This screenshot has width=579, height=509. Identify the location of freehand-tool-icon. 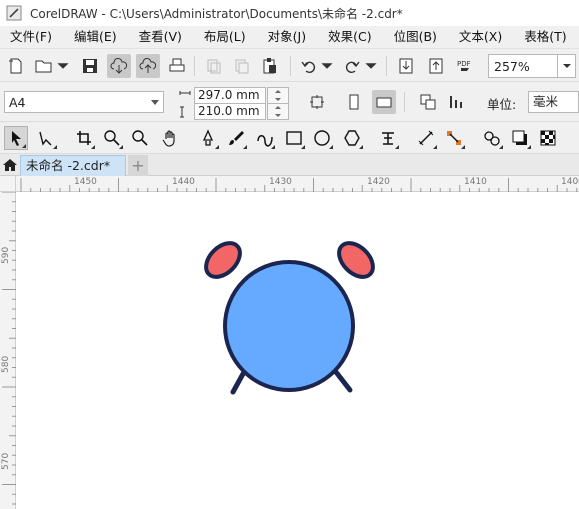
(208, 138).